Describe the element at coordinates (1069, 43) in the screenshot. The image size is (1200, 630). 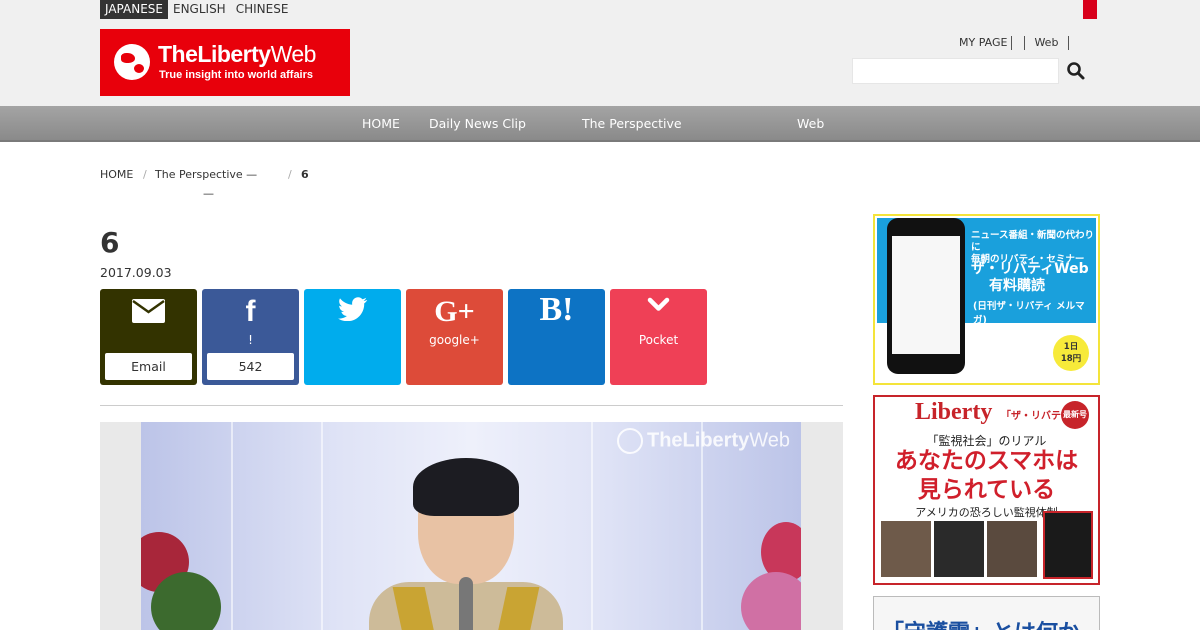
I see `header-link-divider` at that location.